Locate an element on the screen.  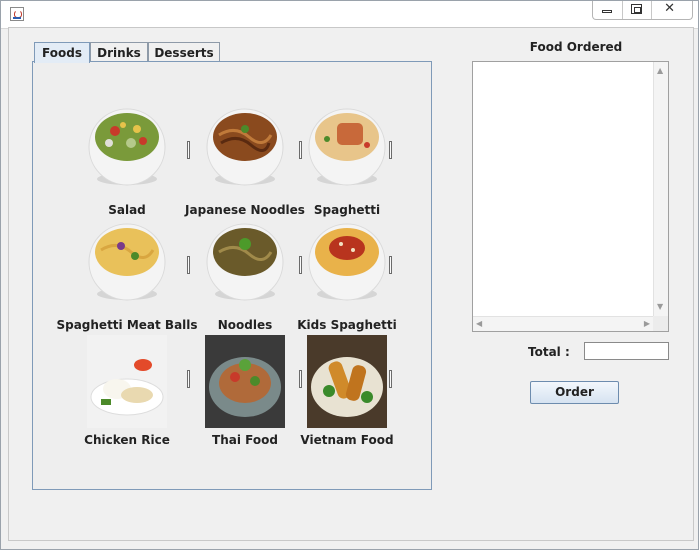
close-button: ✕ is located at coordinates (672, 10).